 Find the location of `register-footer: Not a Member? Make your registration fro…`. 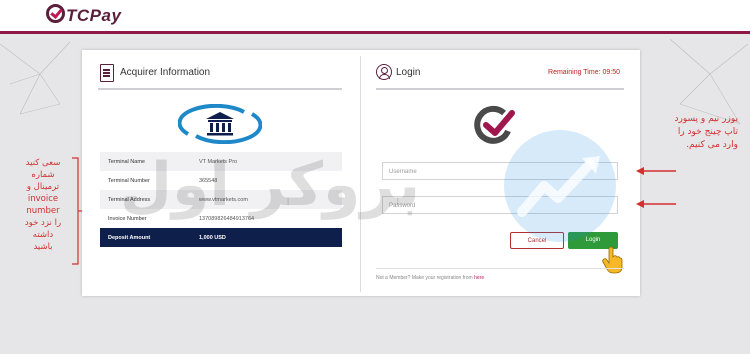

register-footer: Not a Member? Make your registration fro… is located at coordinates (500, 274).